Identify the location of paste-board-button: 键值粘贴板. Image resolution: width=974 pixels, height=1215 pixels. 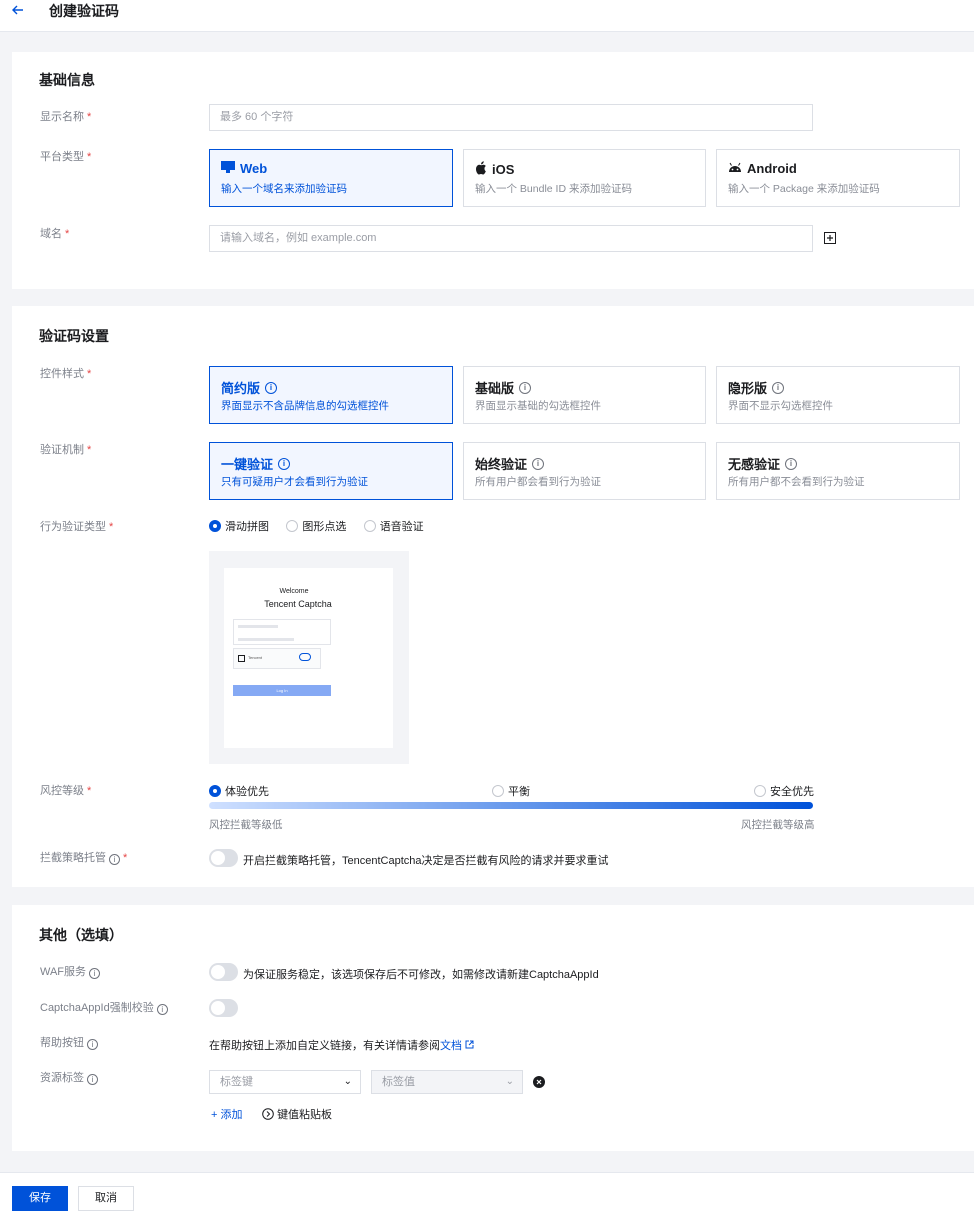
(297, 1114).